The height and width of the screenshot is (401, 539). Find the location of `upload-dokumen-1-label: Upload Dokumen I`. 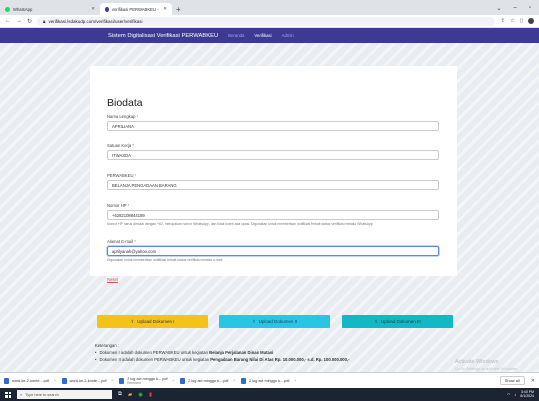

upload-dokumen-1-label: Upload Dokumen I is located at coordinates (156, 321).